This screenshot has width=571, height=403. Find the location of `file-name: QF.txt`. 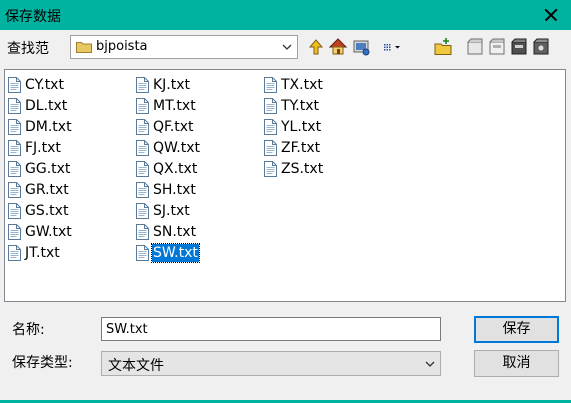

file-name: QF.txt is located at coordinates (173, 126).